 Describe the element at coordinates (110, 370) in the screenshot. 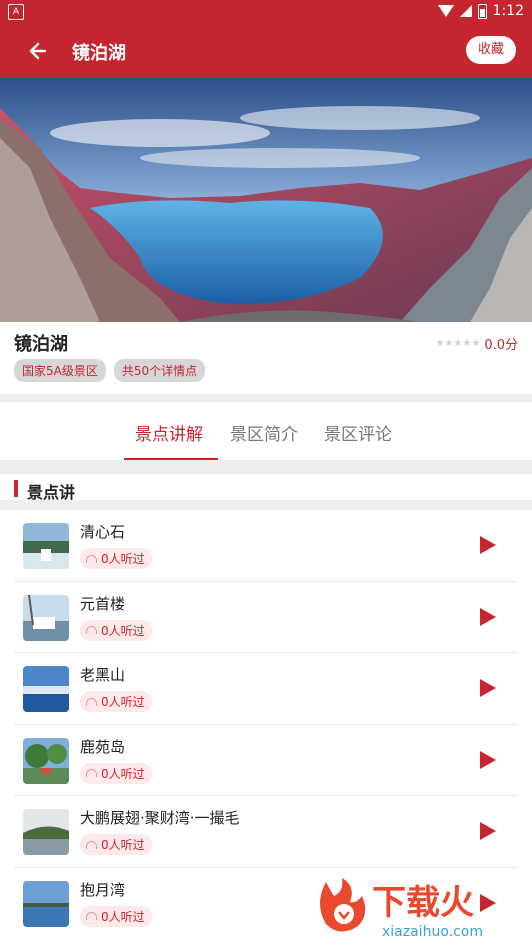

I see `tag-list: 国家5A级景区 共50个详情点` at that location.